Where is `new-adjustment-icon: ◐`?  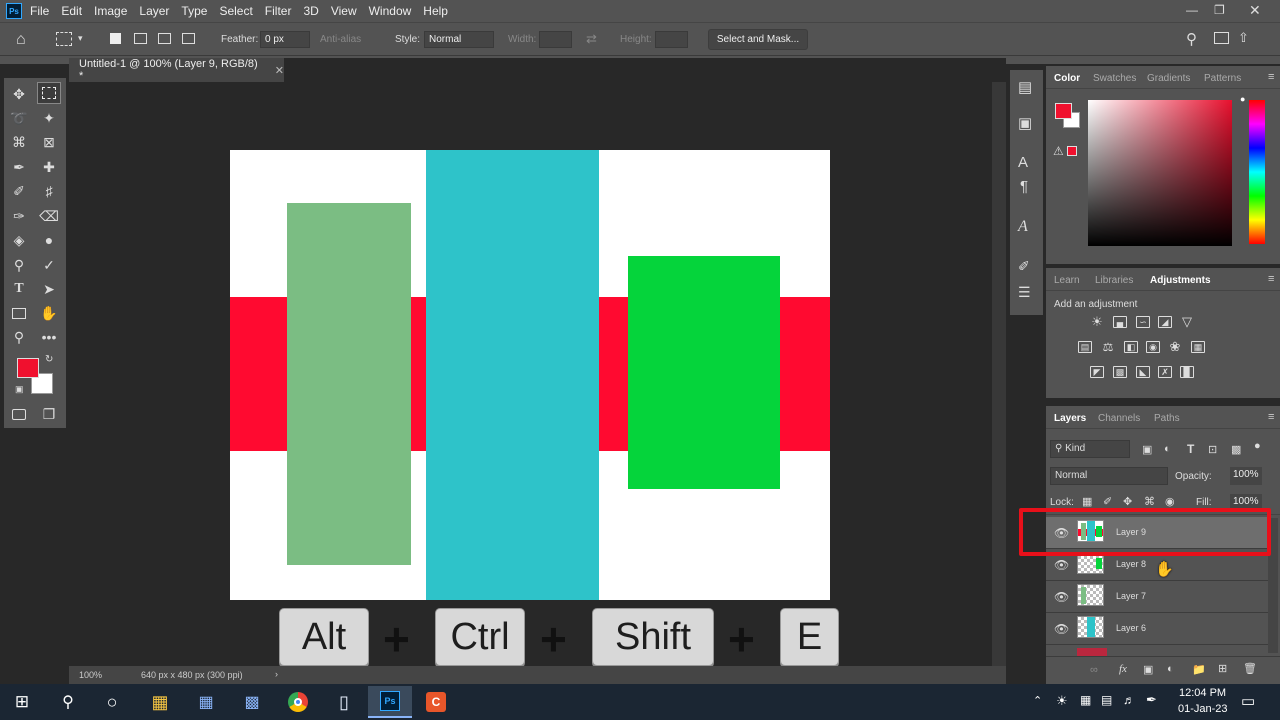 new-adjustment-icon: ◐ is located at coordinates (1170, 669).